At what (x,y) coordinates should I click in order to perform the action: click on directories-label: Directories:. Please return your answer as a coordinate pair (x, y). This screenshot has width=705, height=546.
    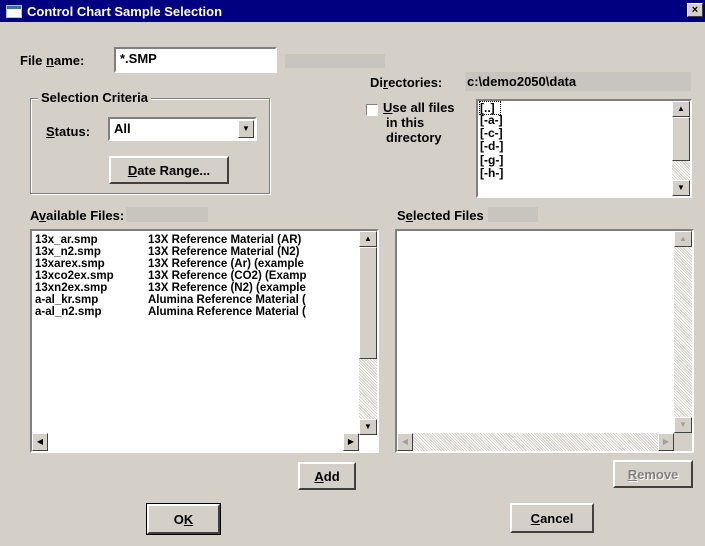
    Looking at the image, I should click on (406, 82).